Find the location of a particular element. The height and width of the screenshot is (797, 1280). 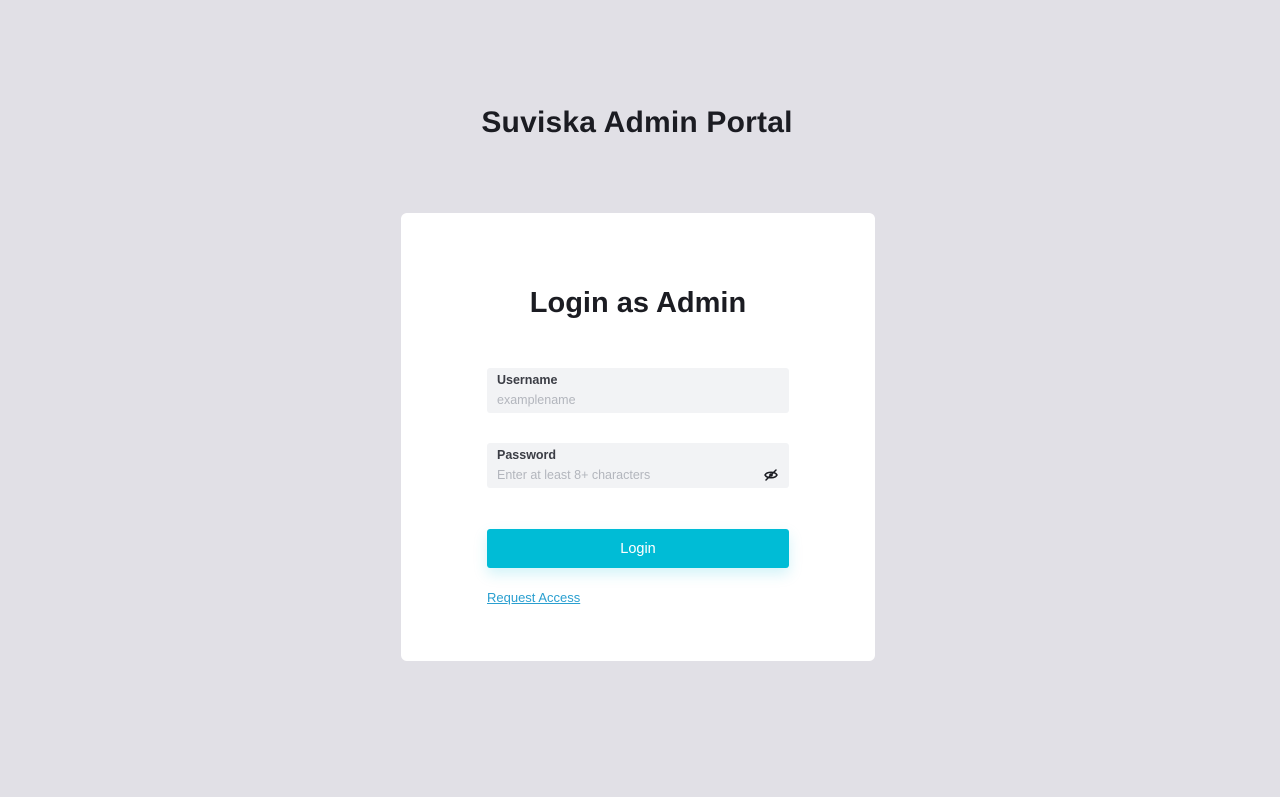

request-access-link: Request Access is located at coordinates (533, 597).